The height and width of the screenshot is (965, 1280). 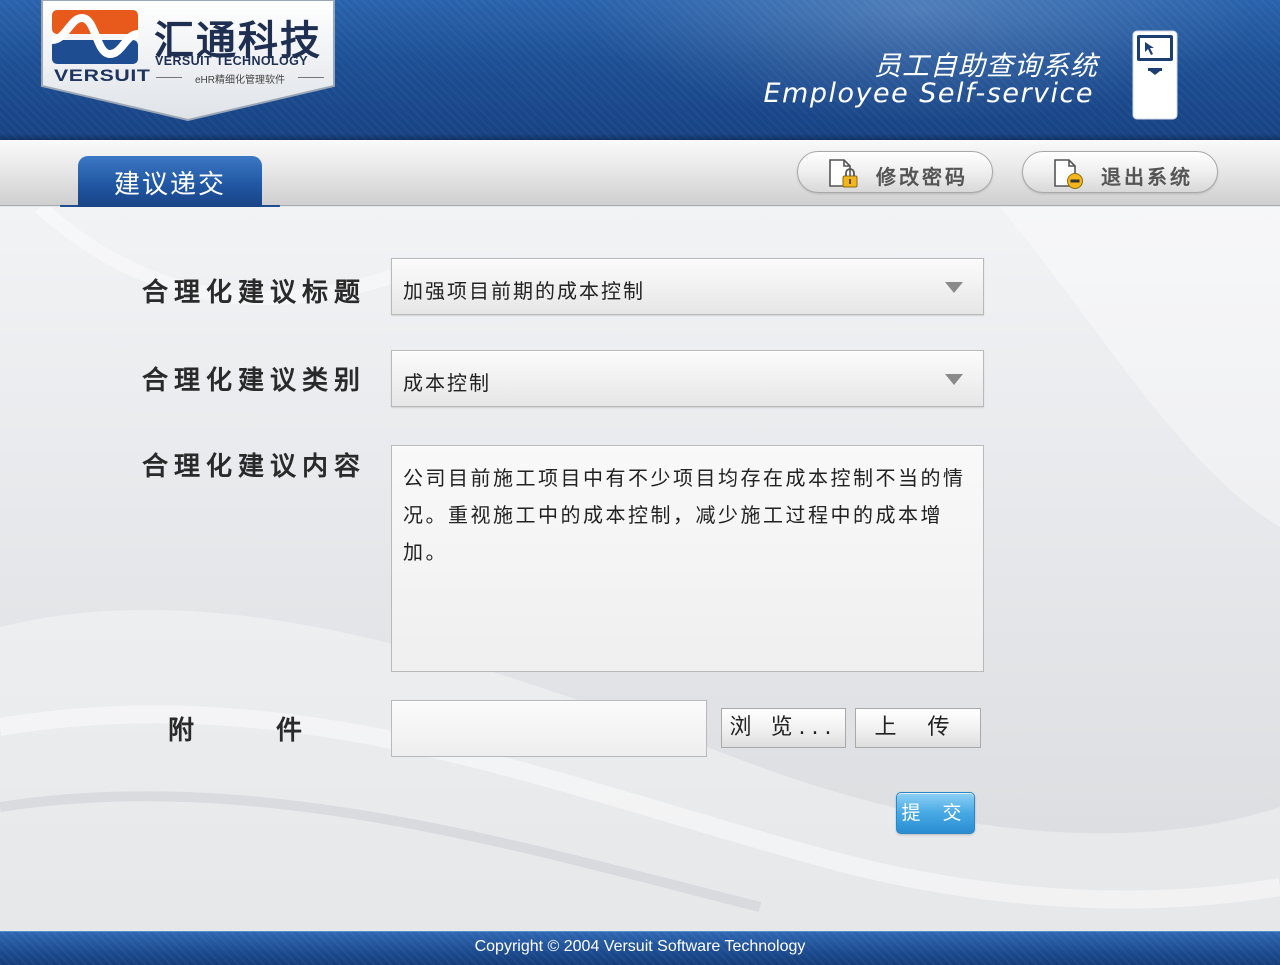 What do you see at coordinates (935, 813) in the screenshot?
I see `submit-button: 提 交` at bounding box center [935, 813].